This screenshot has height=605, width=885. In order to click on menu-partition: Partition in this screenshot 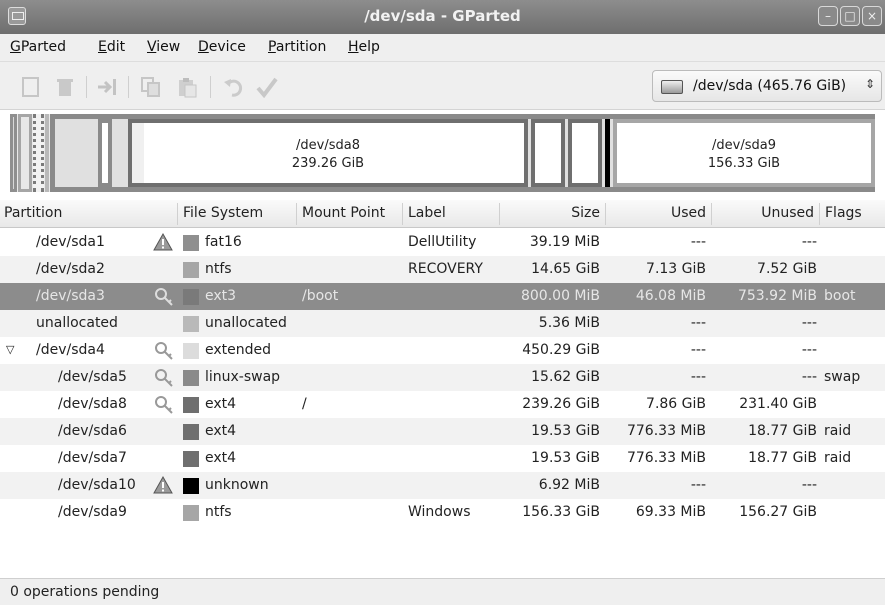, I will do `click(297, 47)`.